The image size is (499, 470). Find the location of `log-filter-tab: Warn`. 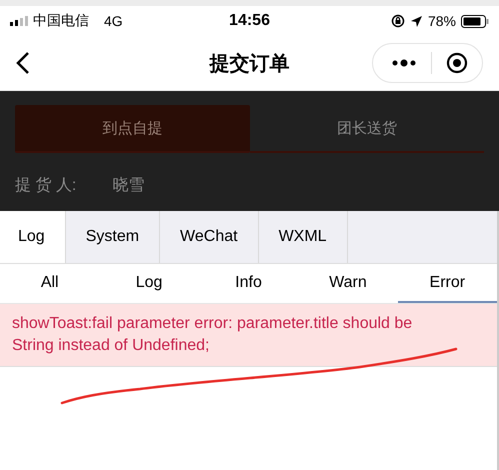

log-filter-tab: Warn is located at coordinates (348, 283).